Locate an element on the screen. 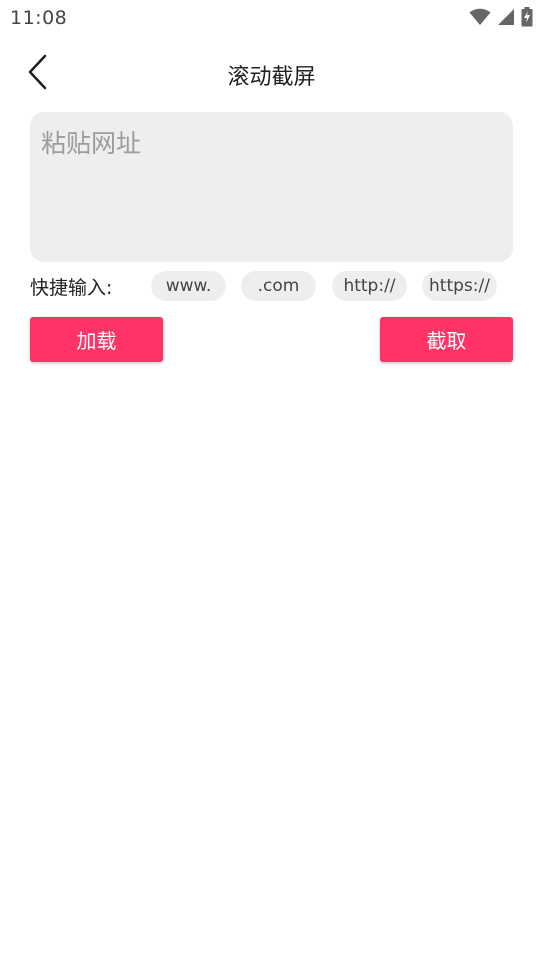 The height and width of the screenshot is (967, 543). wifi-icon is located at coordinates (480, 19).